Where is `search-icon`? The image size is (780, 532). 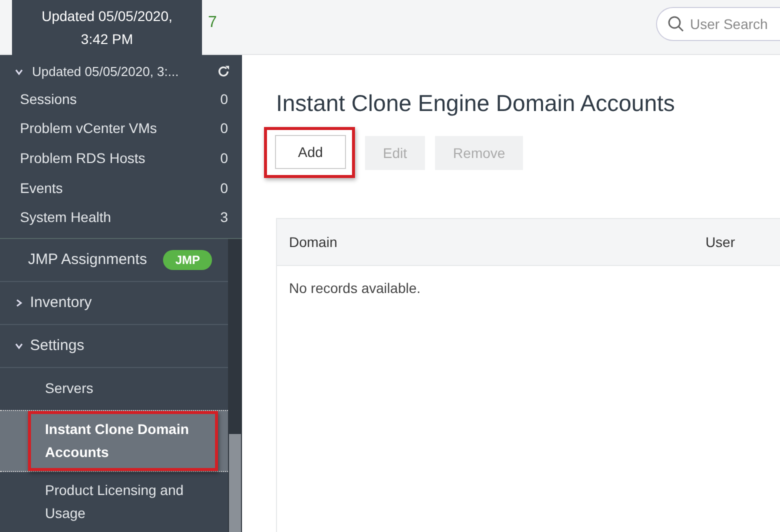 search-icon is located at coordinates (676, 24).